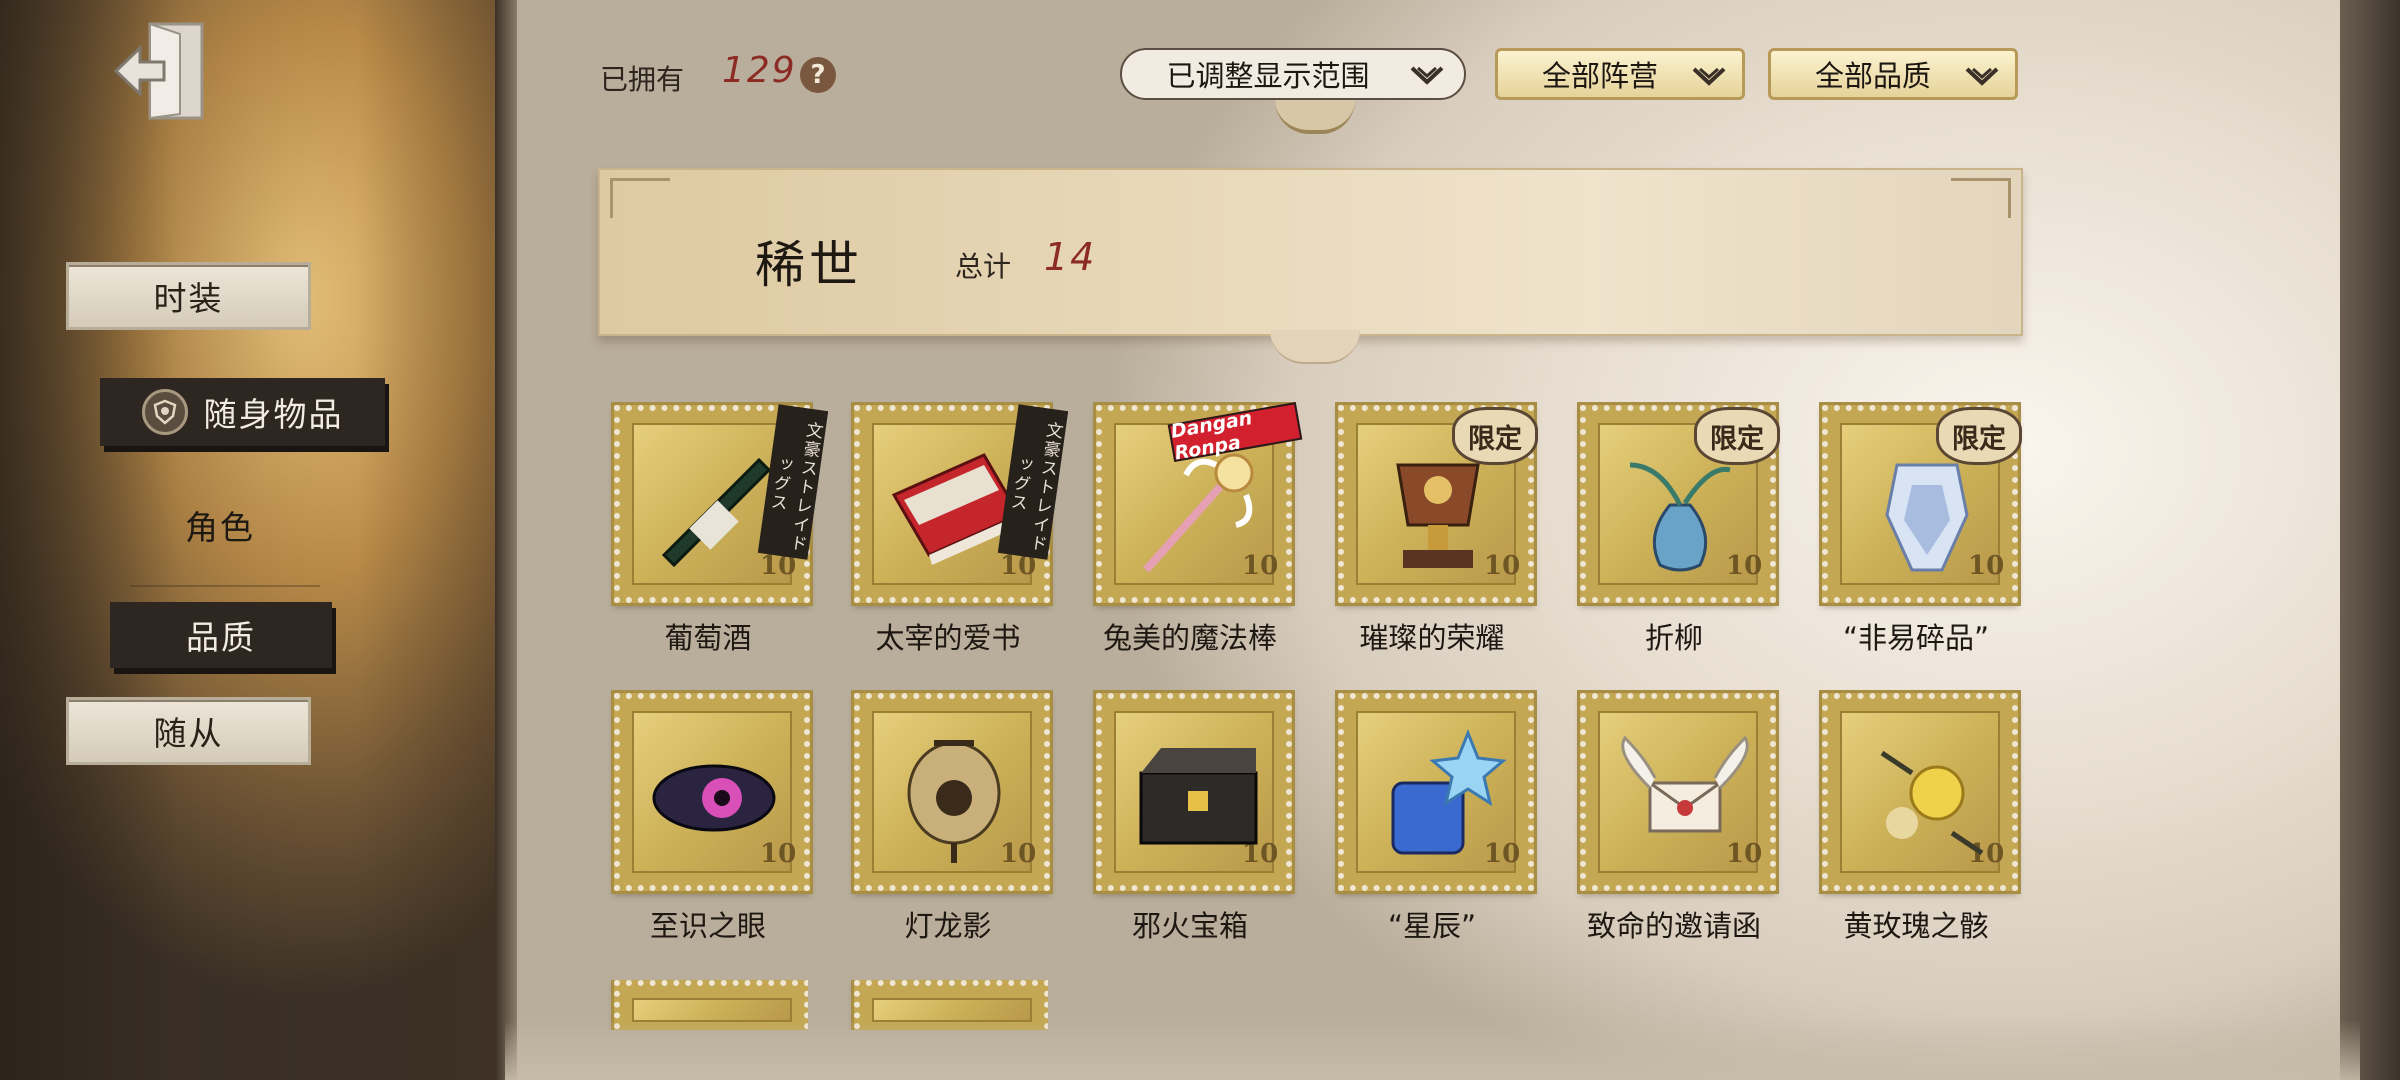 Image resolution: width=2400 pixels, height=1080 pixels. I want to click on star-jar-icon, so click(1449, 791).